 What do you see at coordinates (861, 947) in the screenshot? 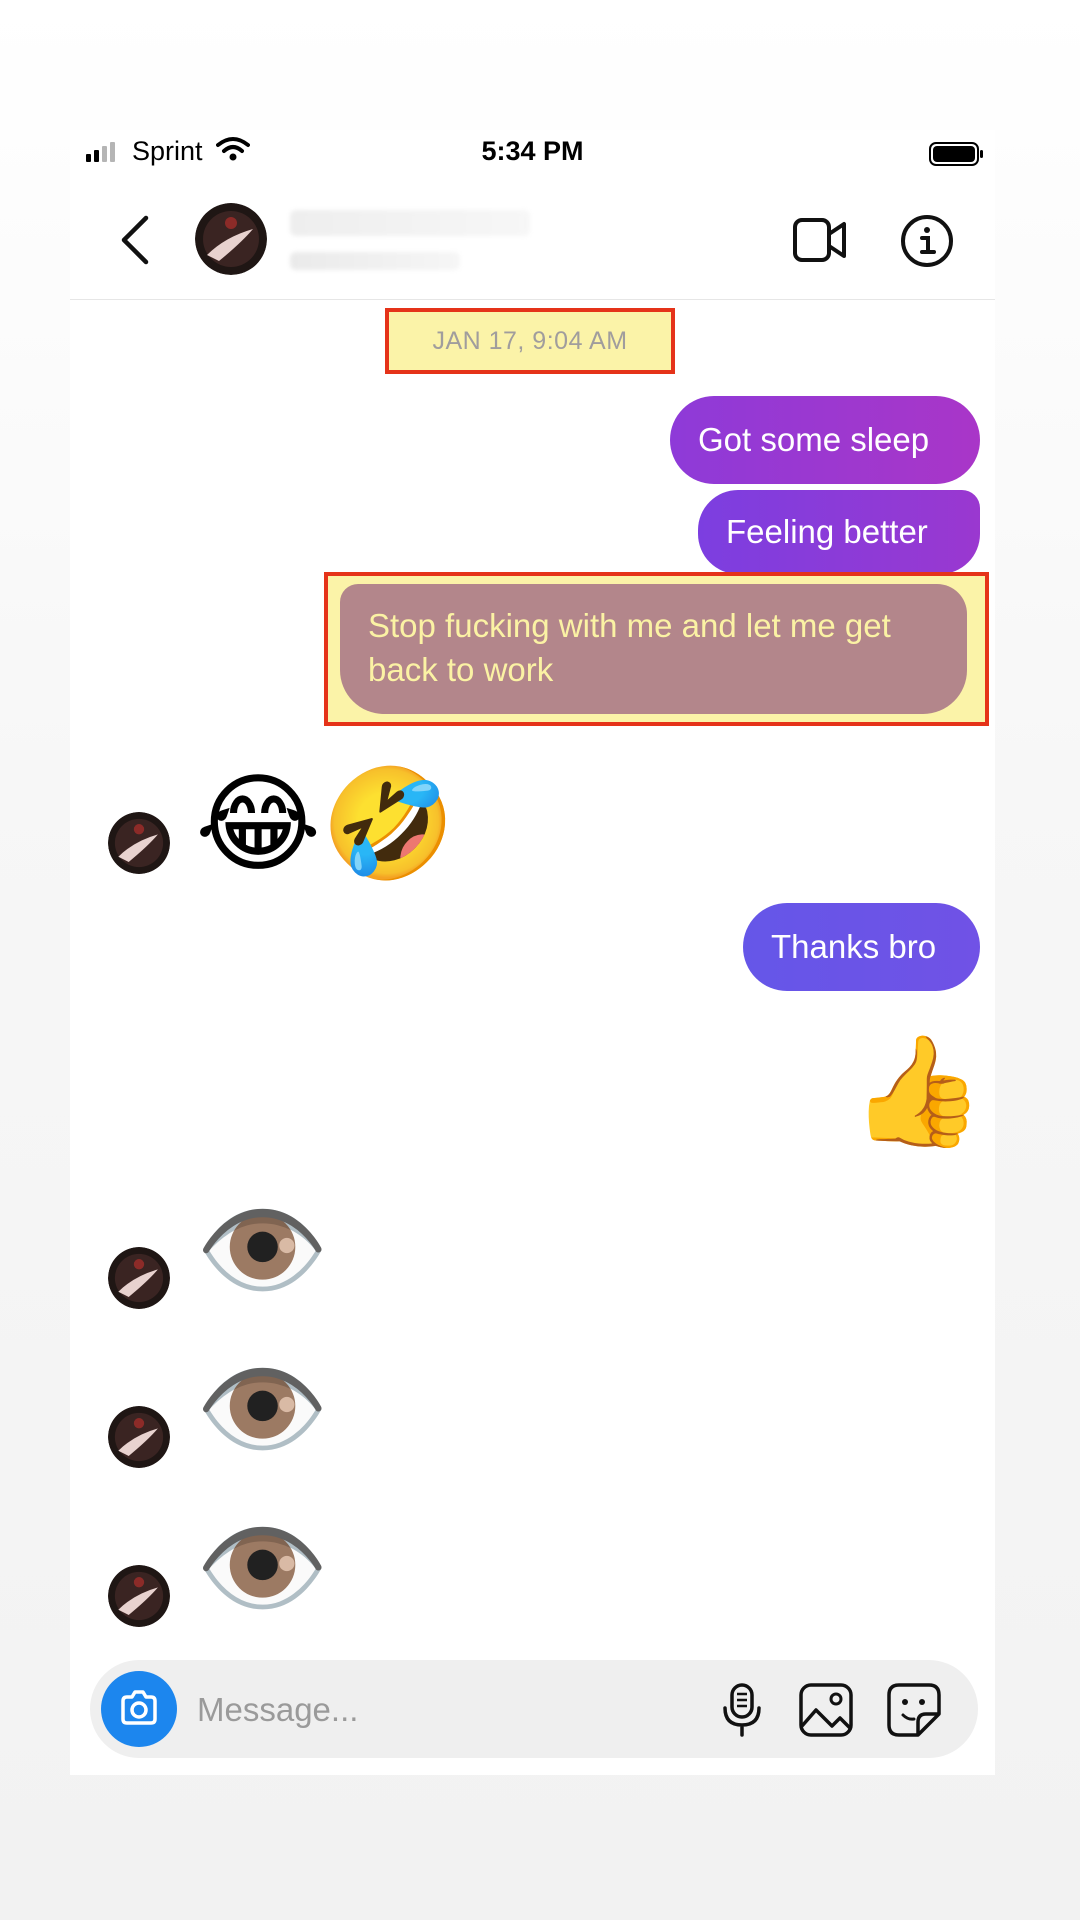
I see `message-bubble-outgoing: Thanks bro` at bounding box center [861, 947].